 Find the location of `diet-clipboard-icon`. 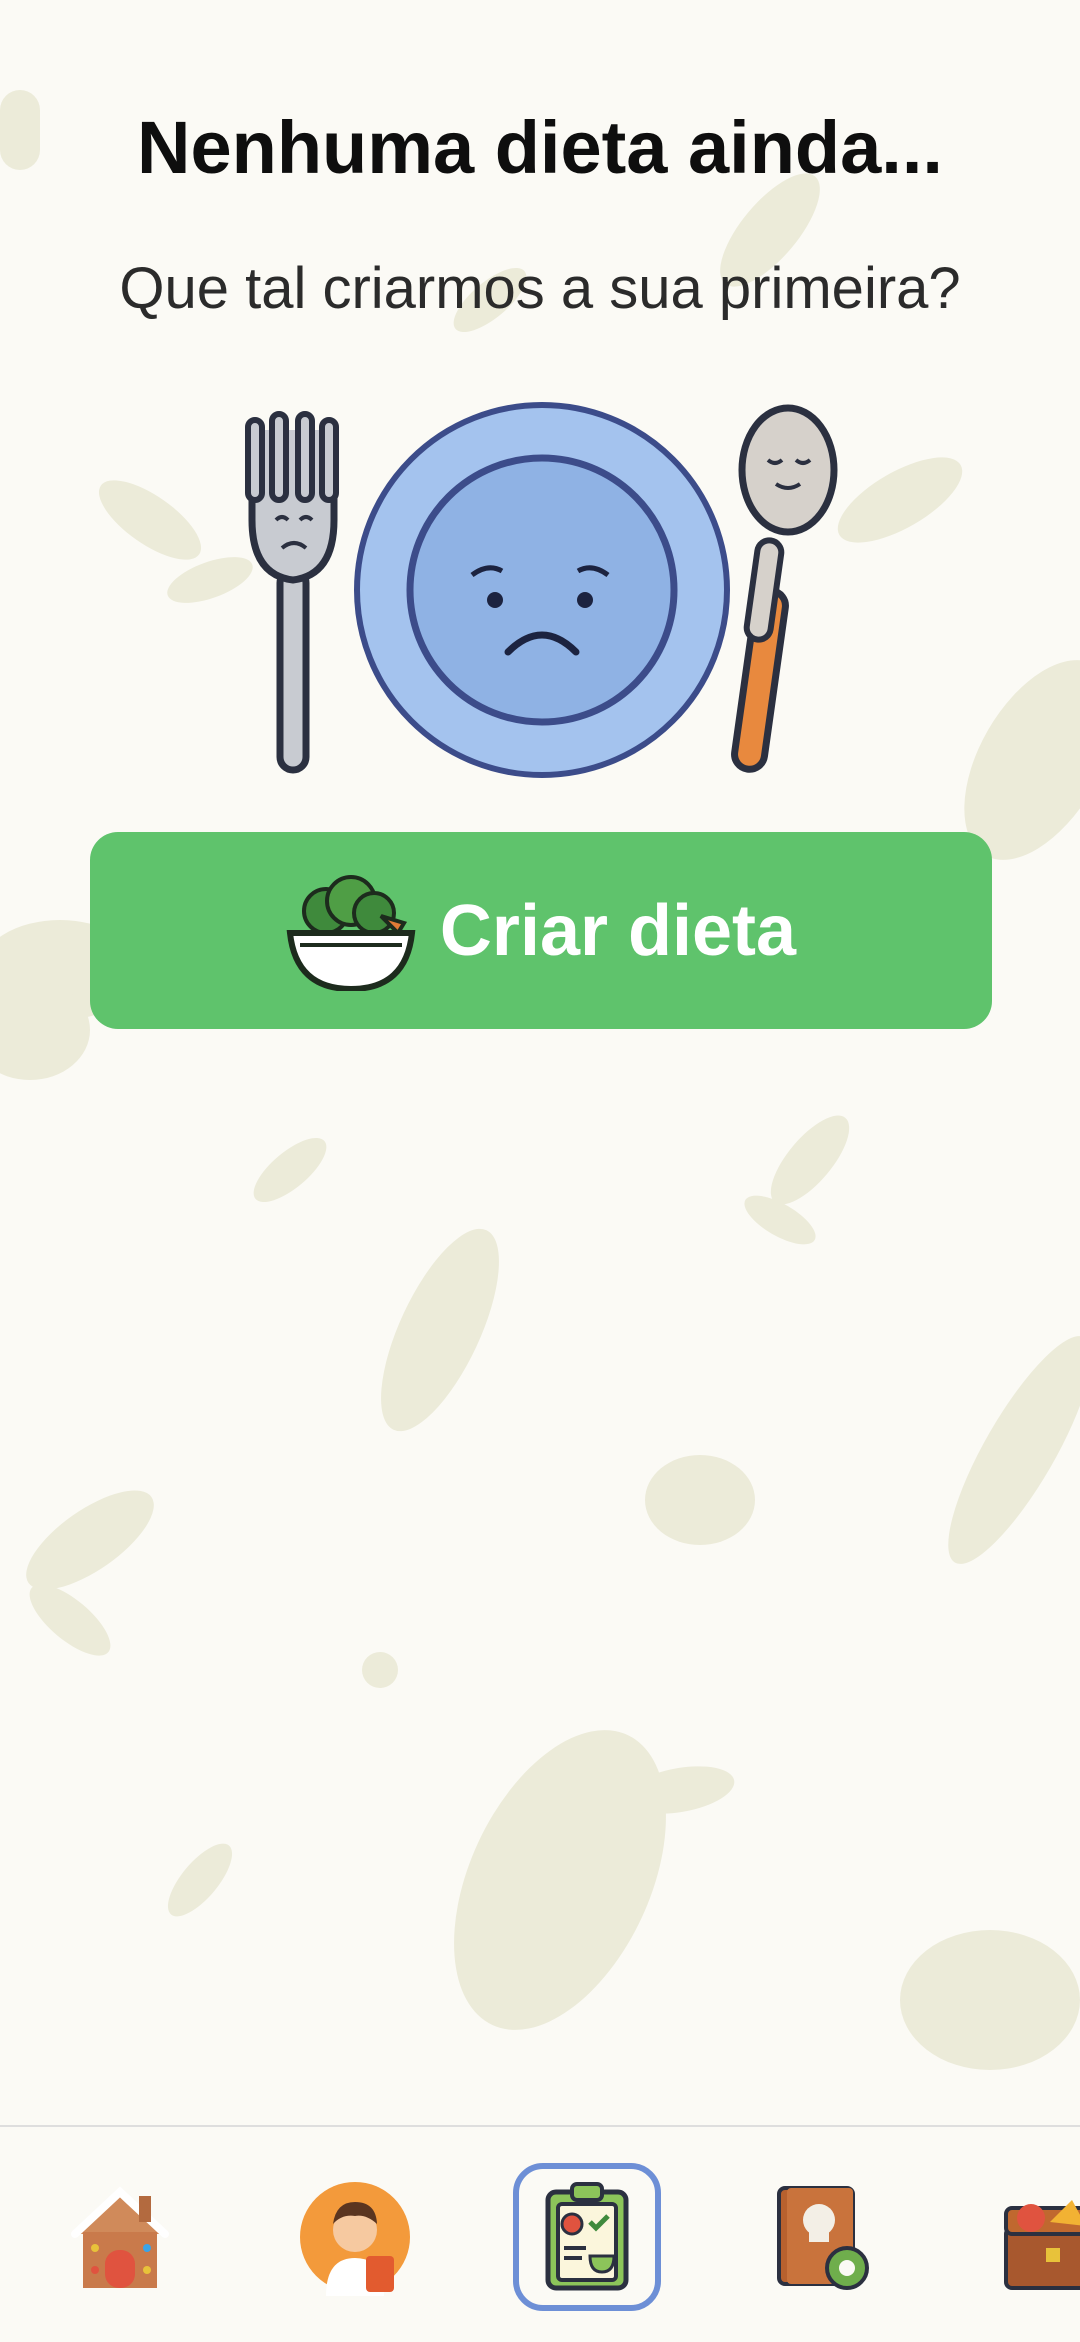

diet-clipboard-icon is located at coordinates (587, 2236).